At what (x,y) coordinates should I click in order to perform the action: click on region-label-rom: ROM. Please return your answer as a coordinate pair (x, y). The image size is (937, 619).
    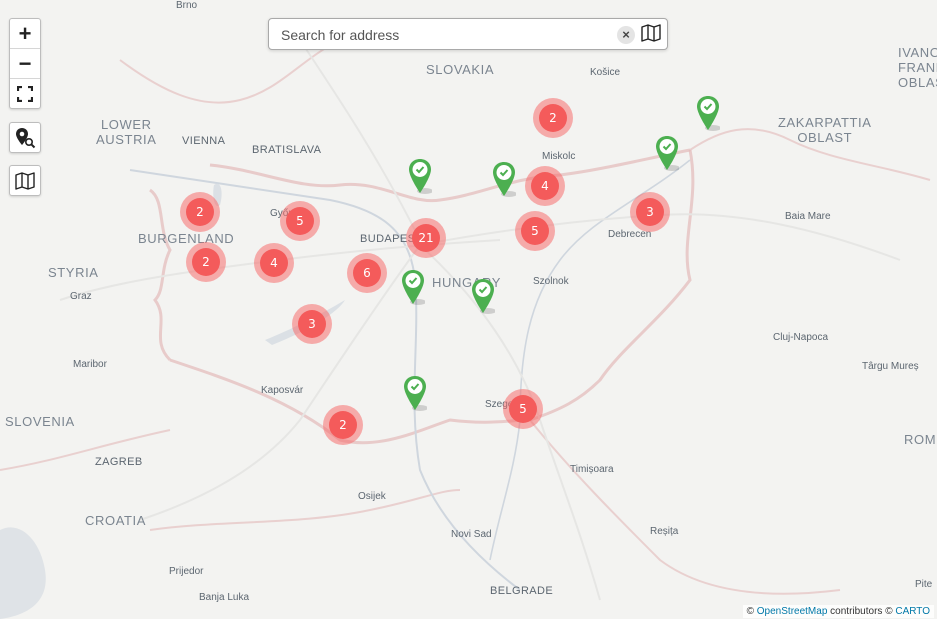
    Looking at the image, I should click on (920, 439).